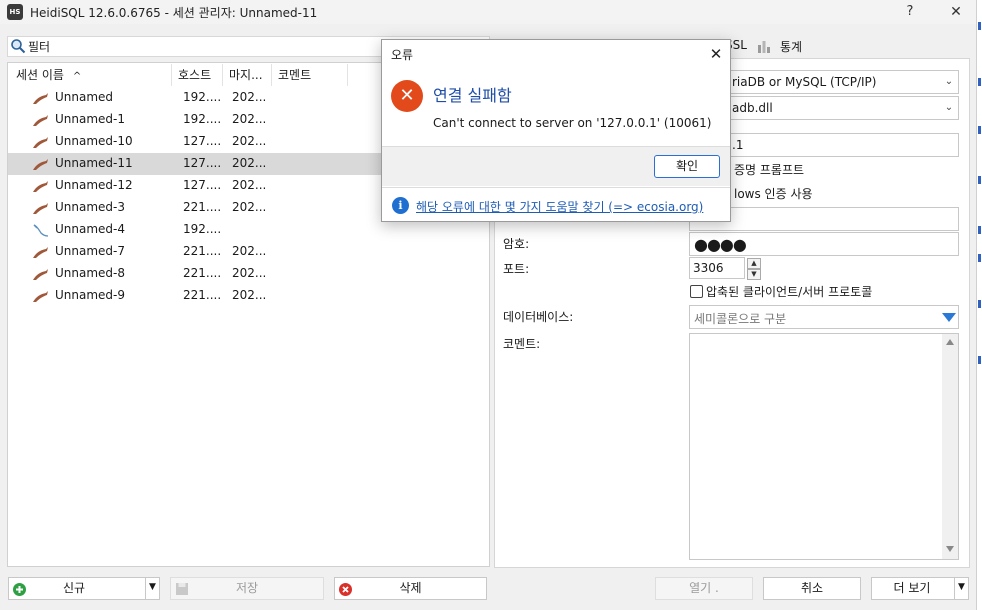 The image size is (982, 610). Describe the element at coordinates (194, 75) in the screenshot. I see `column-header-host: 호스트` at that location.